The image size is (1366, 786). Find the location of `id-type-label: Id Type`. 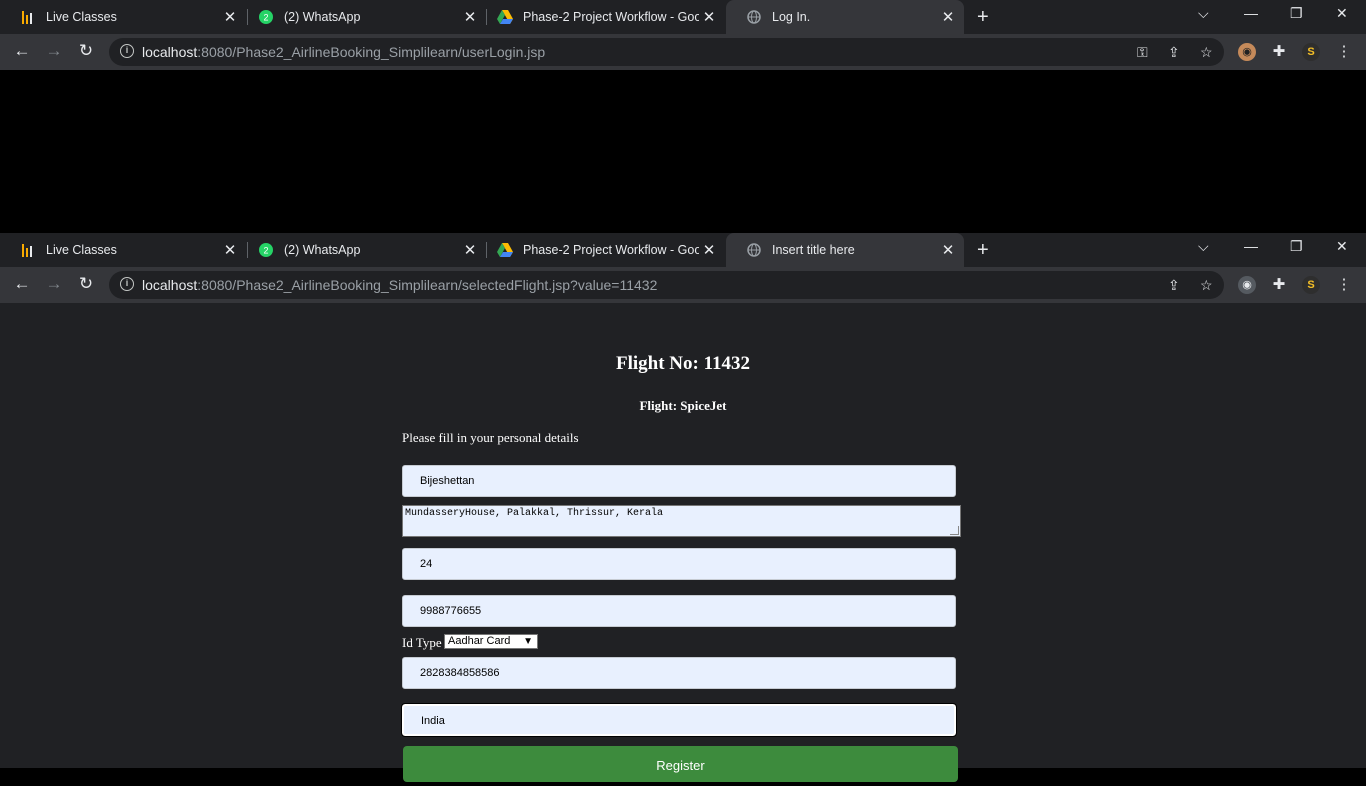

id-type-label: Id Type is located at coordinates (422, 642).